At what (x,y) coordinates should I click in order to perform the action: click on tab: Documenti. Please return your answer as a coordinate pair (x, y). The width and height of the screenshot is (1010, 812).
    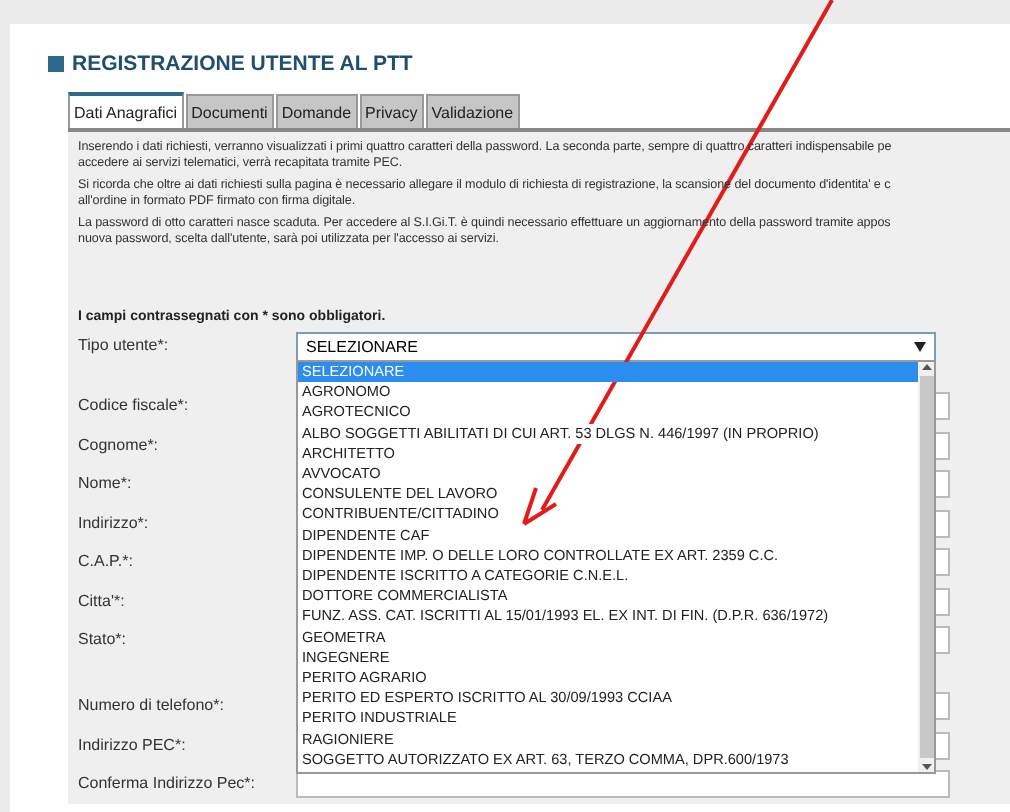
    Looking at the image, I should click on (229, 111).